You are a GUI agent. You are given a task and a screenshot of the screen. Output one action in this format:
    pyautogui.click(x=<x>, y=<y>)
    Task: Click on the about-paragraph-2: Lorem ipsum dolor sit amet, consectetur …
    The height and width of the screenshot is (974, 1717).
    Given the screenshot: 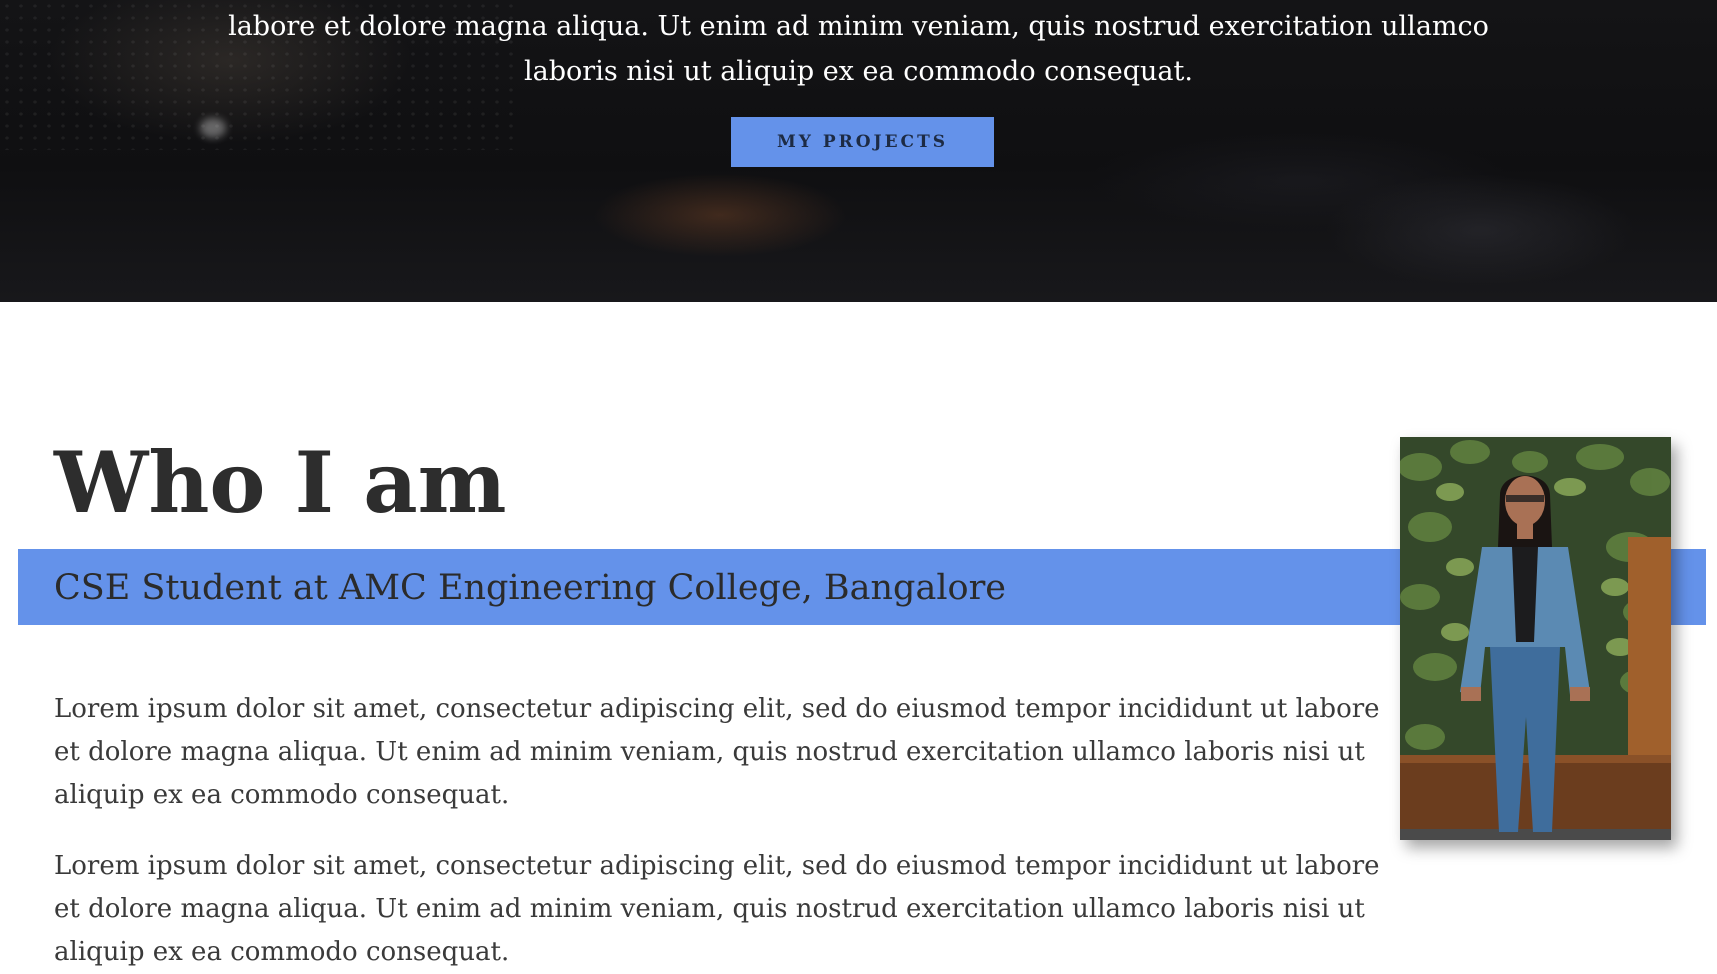 What is the action you would take?
    pyautogui.click(x=717, y=909)
    